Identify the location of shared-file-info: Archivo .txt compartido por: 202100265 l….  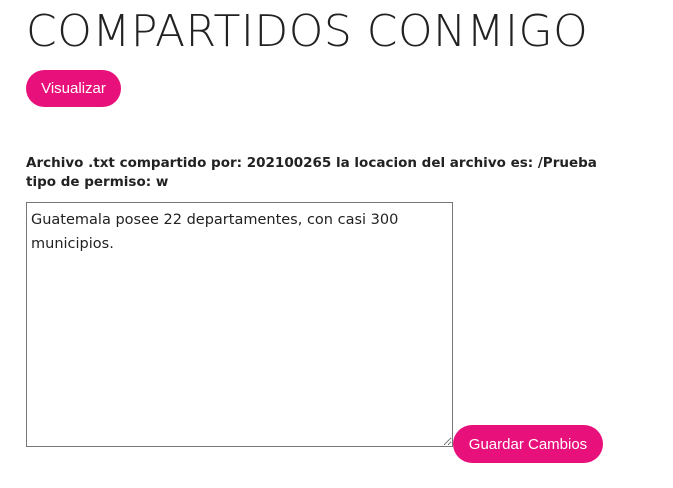
(311, 172).